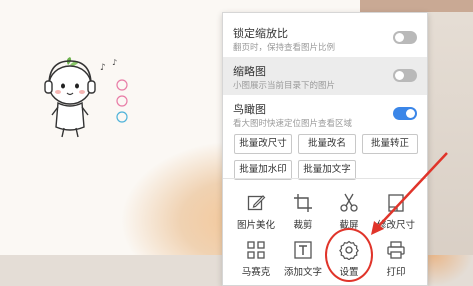  I want to click on batch-watermark-button: 批量加水印, so click(263, 170).